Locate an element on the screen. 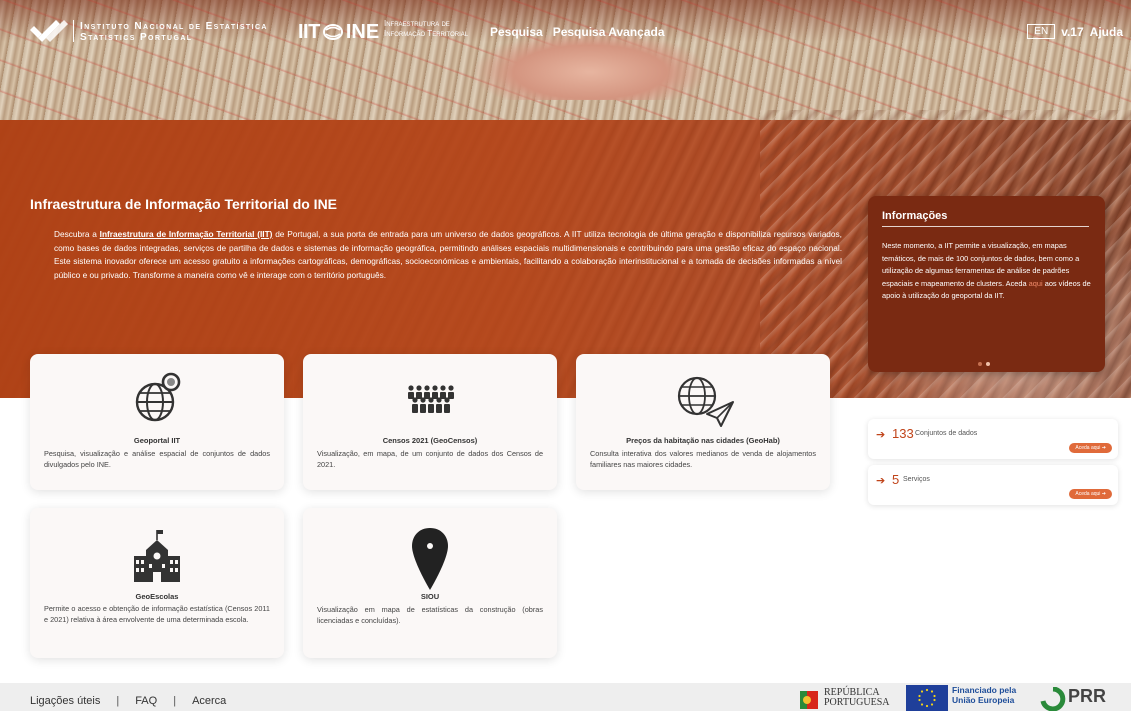 The width and height of the screenshot is (1131, 711). prr-logo-icon is located at coordinates (1053, 699).